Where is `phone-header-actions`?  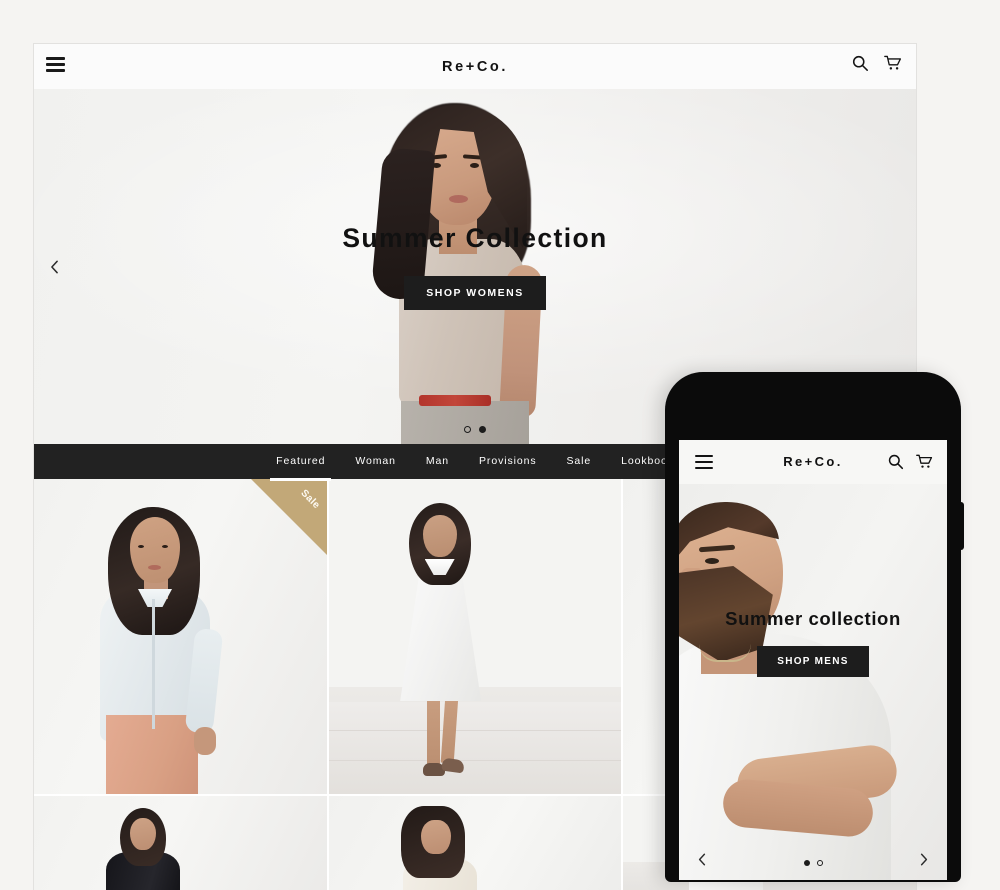 phone-header-actions is located at coordinates (910, 461).